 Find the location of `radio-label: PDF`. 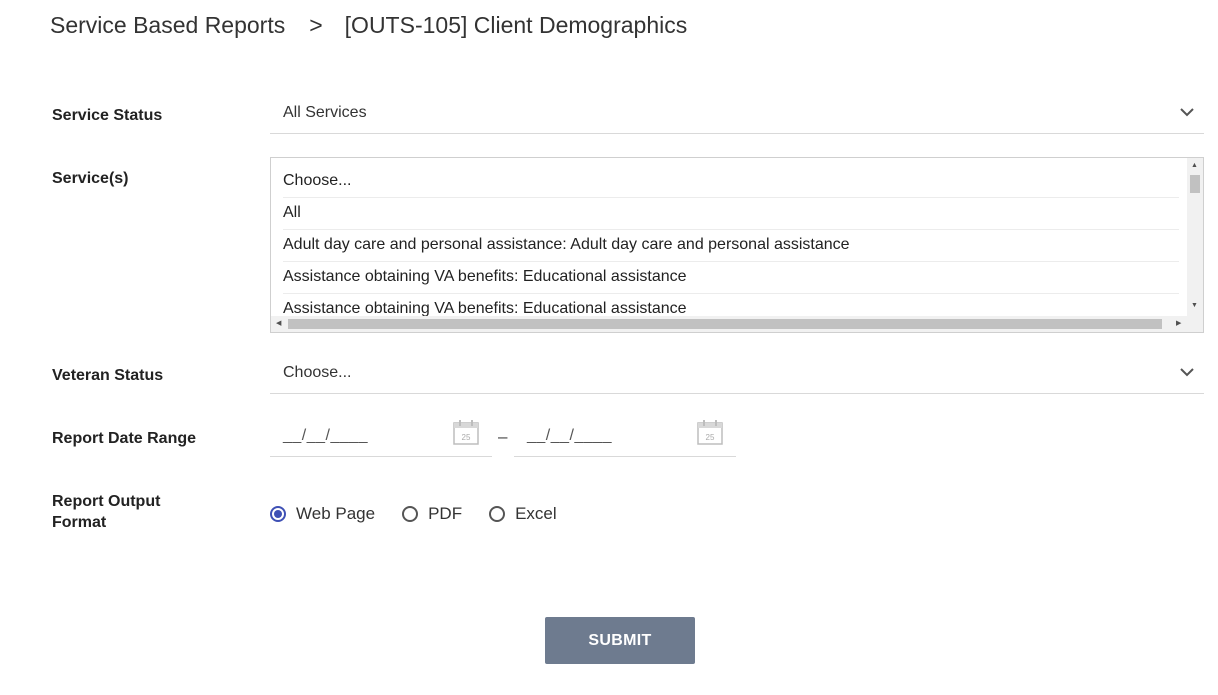

radio-label: PDF is located at coordinates (445, 513).